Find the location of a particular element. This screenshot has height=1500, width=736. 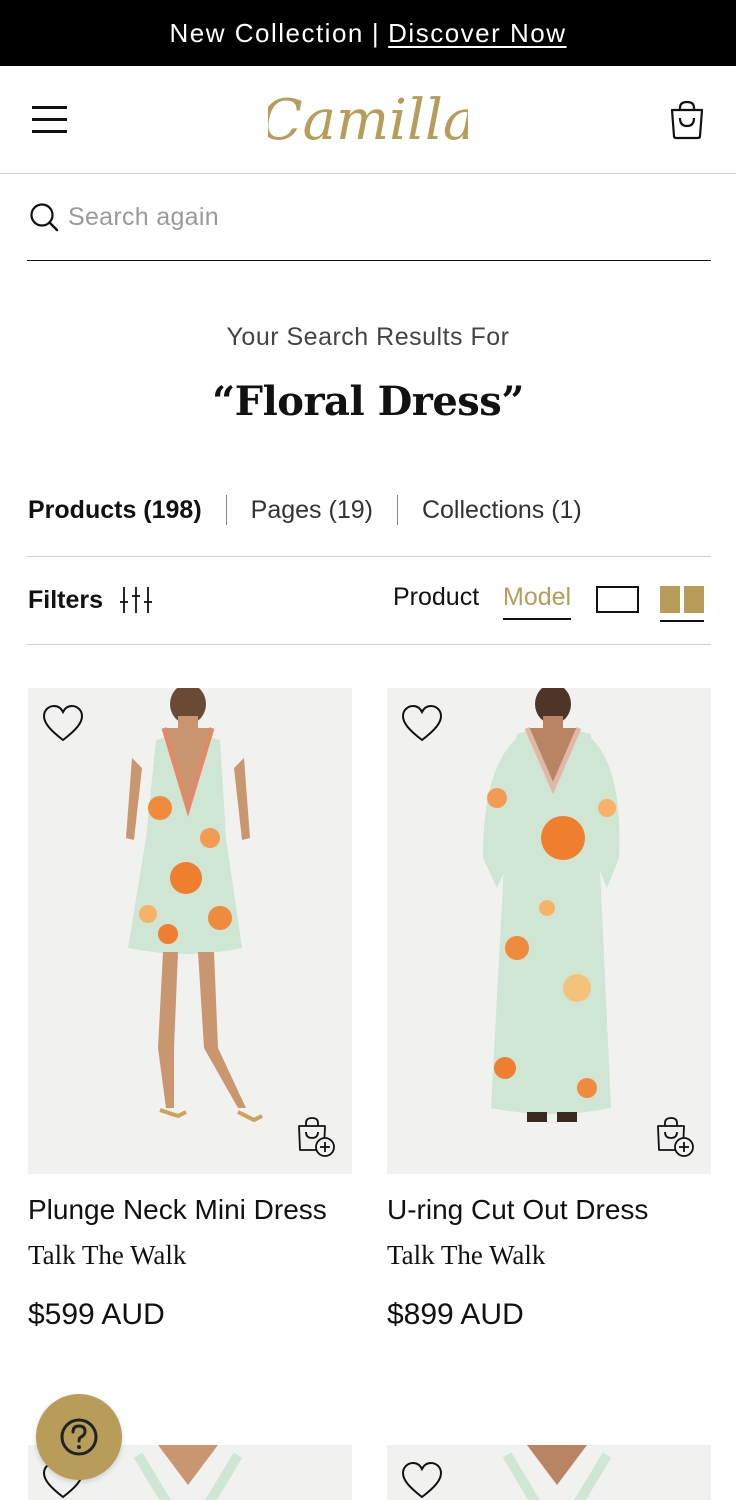

single-column-grid-icon is located at coordinates (617, 599).